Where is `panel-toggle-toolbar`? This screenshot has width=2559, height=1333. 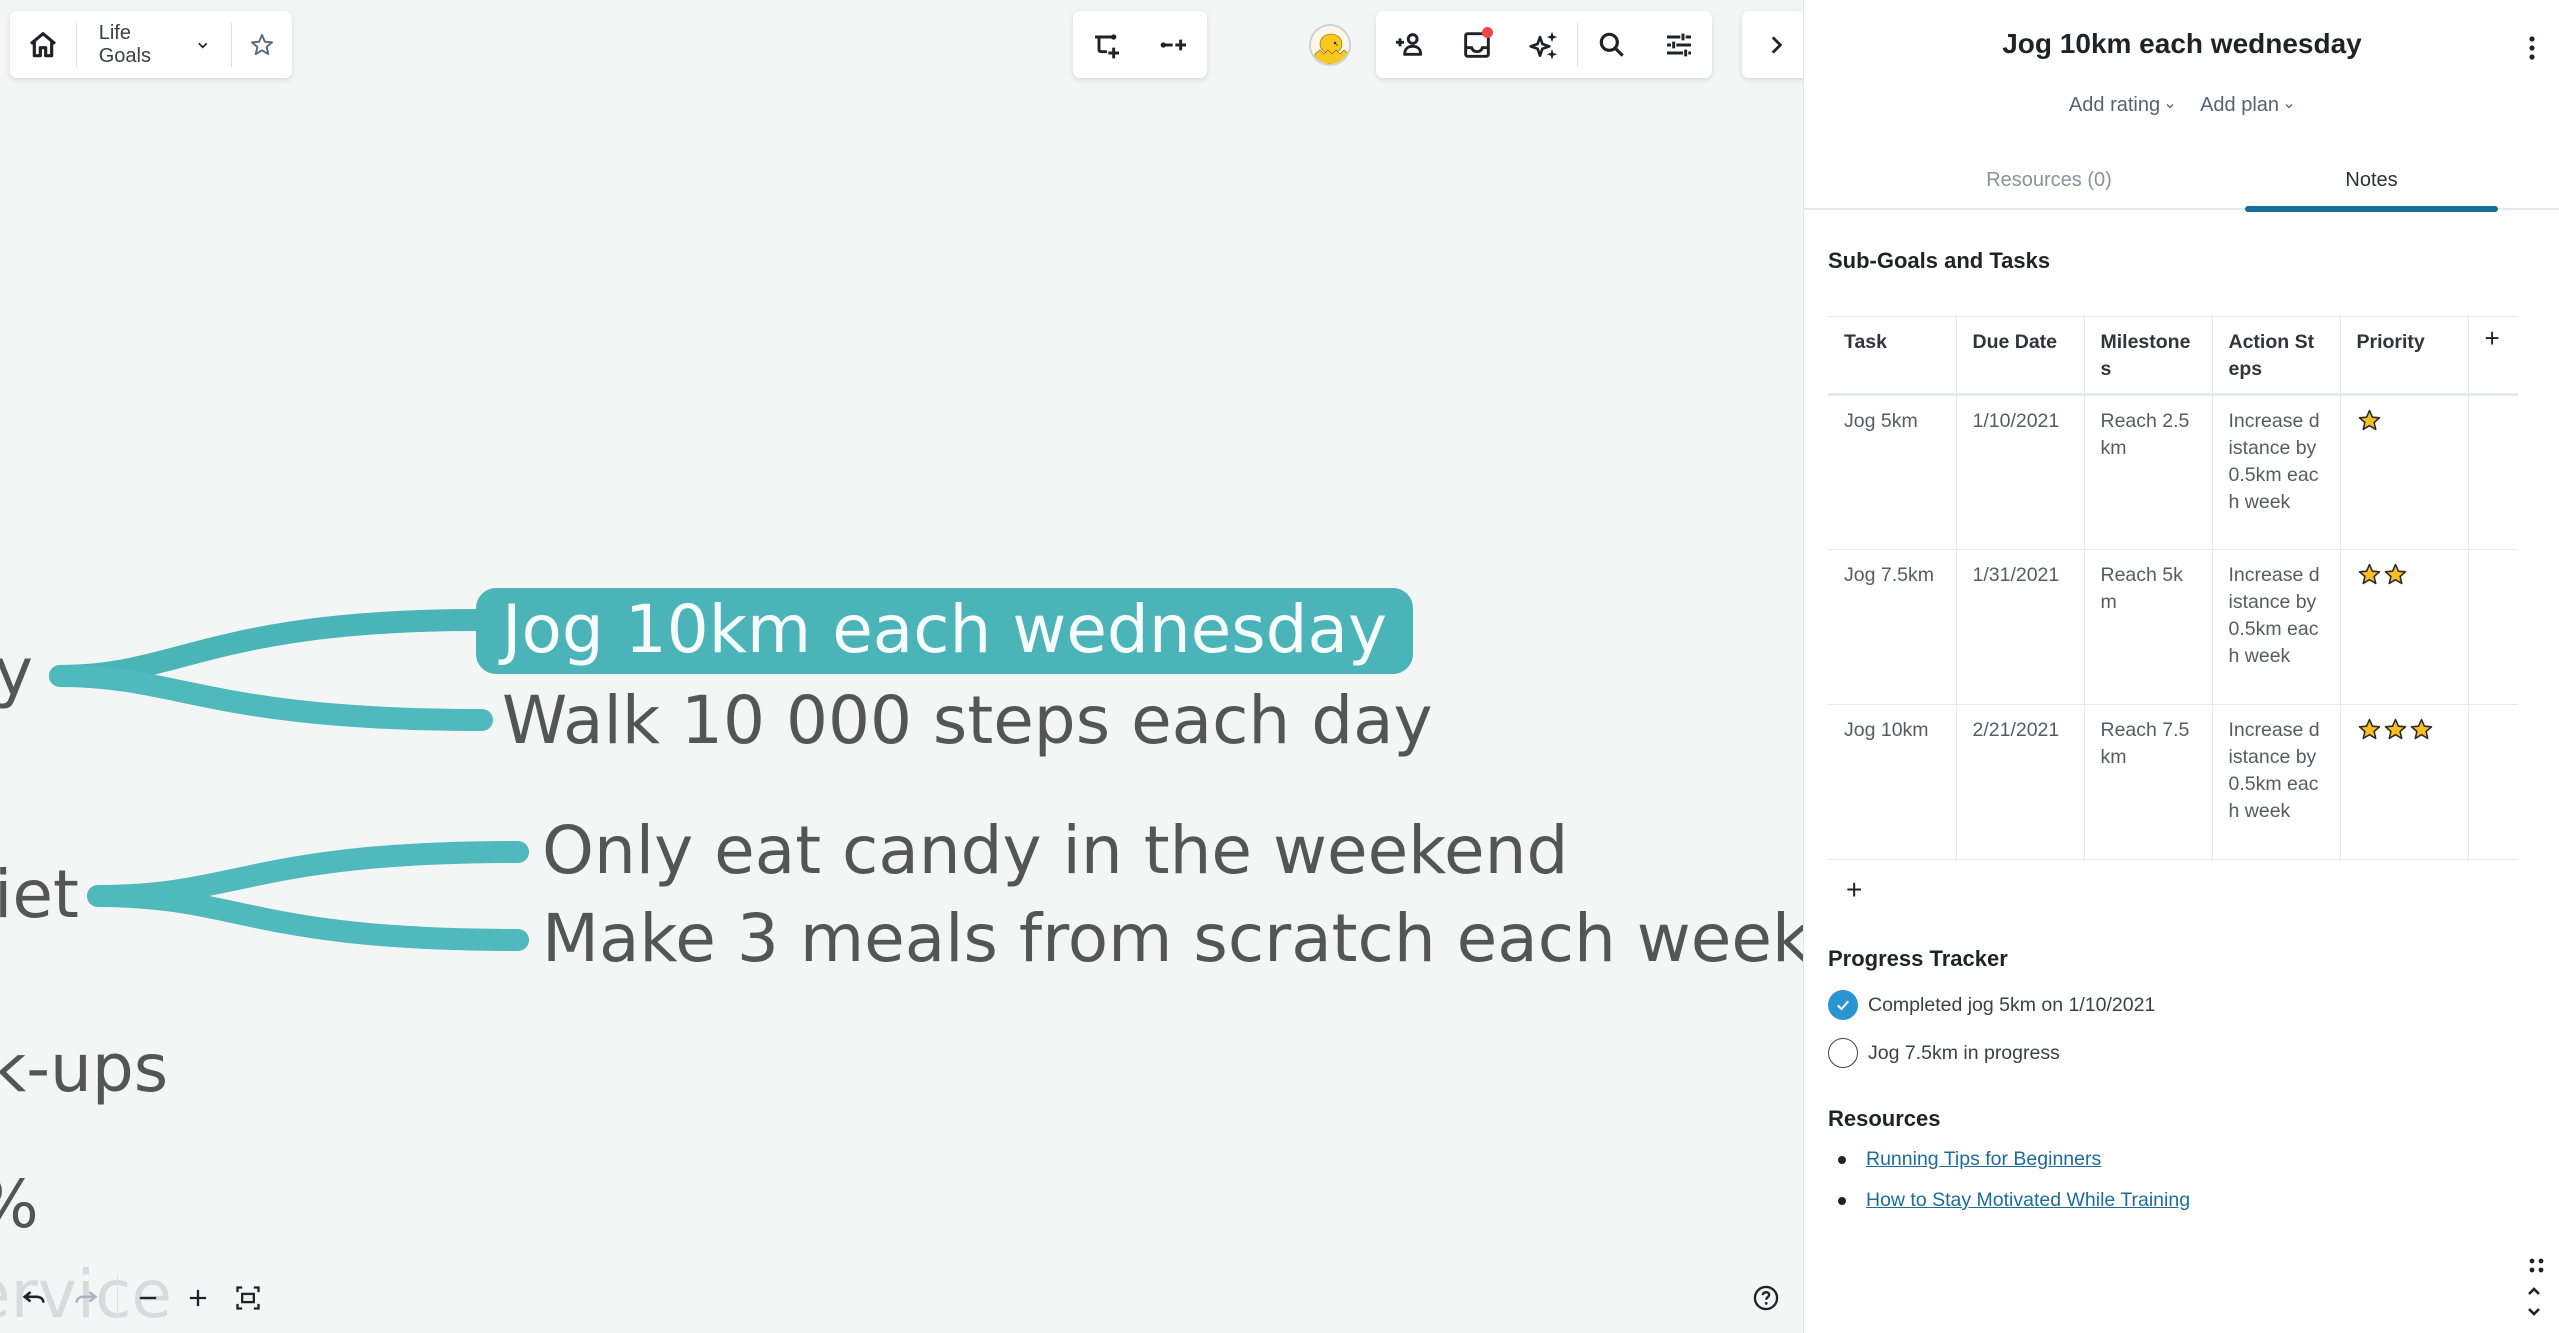
panel-toggle-toolbar is located at coordinates (1777, 44).